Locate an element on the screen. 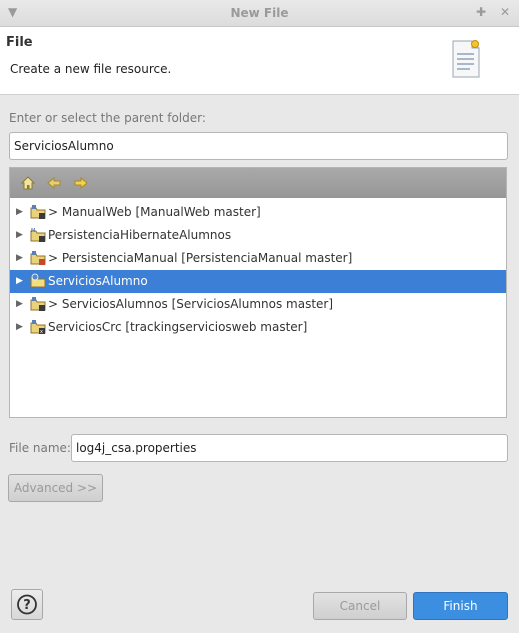  window-title: New File is located at coordinates (259, 13).